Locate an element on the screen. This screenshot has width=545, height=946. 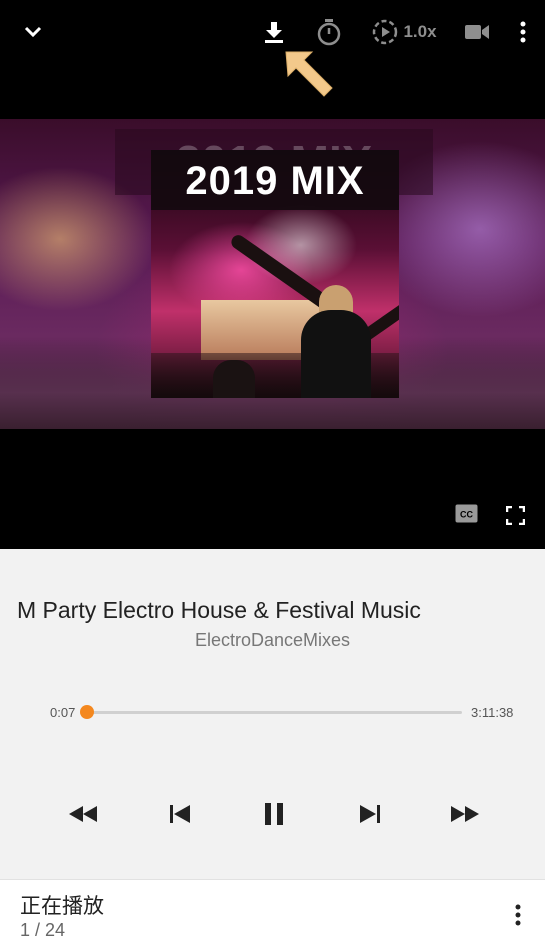
skip-next-icon is located at coordinates (370, 814).